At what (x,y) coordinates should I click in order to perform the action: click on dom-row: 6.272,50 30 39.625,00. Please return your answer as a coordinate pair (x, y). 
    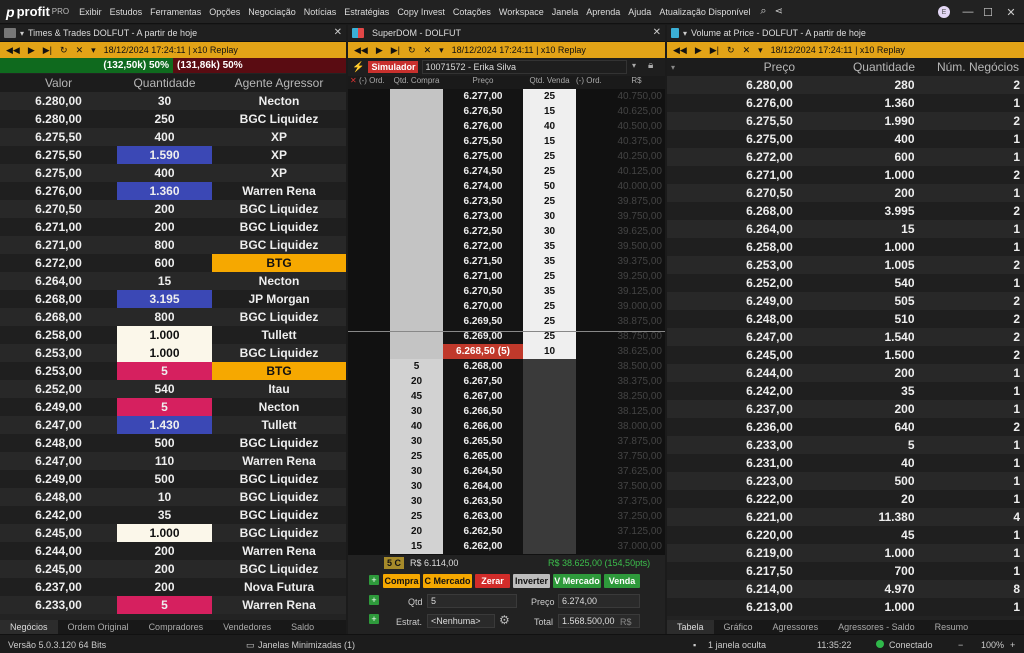
    Looking at the image, I should click on (506, 231).